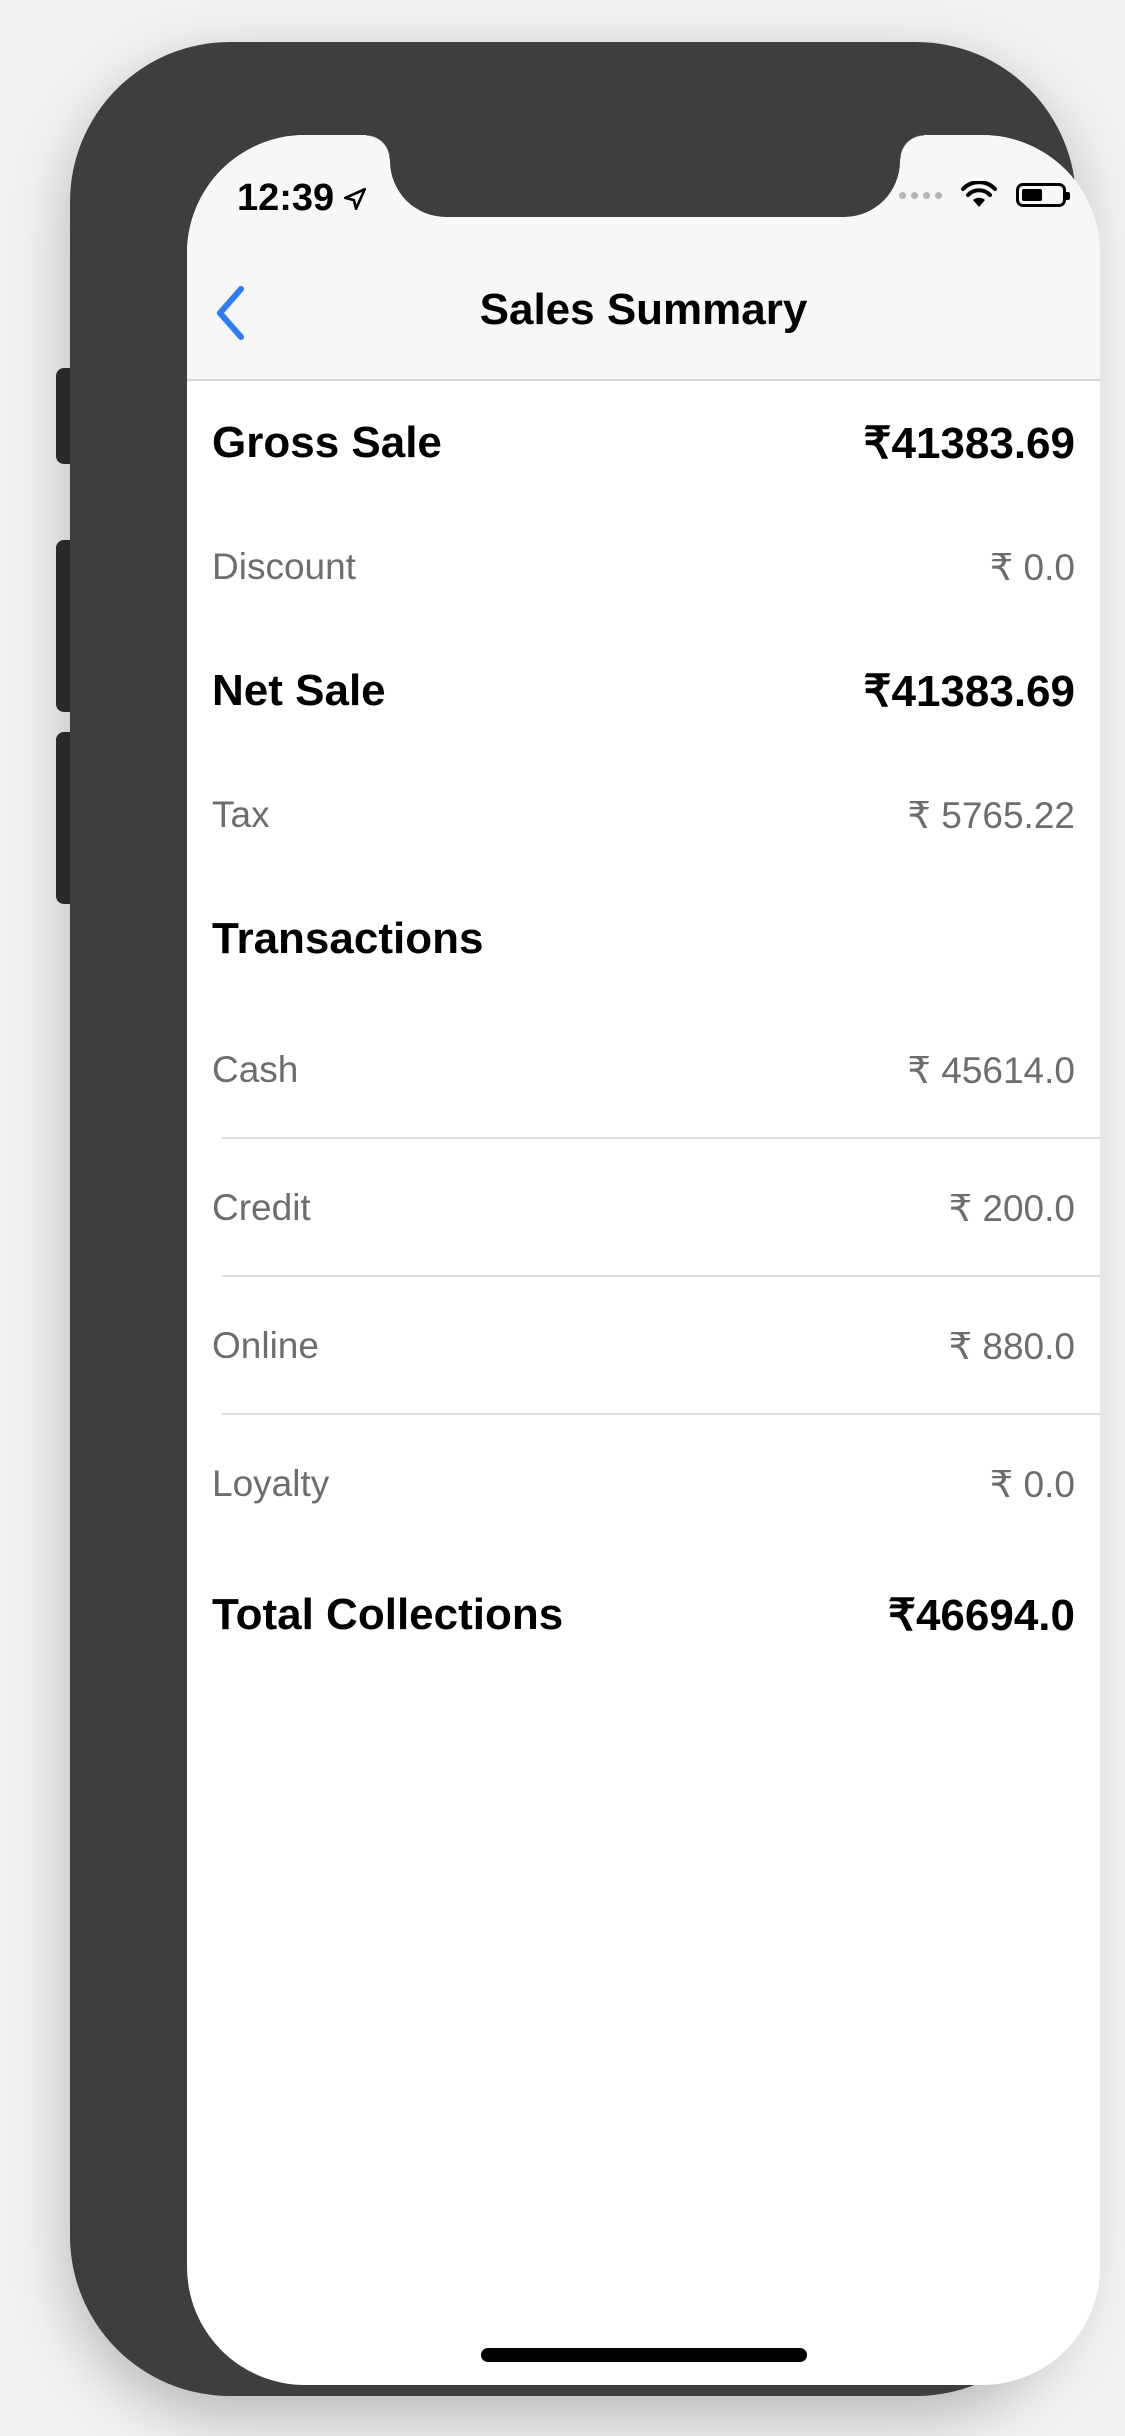 Image resolution: width=1125 pixels, height=2436 pixels. Describe the element at coordinates (644, 2355) in the screenshot. I see `home-indicator` at that location.